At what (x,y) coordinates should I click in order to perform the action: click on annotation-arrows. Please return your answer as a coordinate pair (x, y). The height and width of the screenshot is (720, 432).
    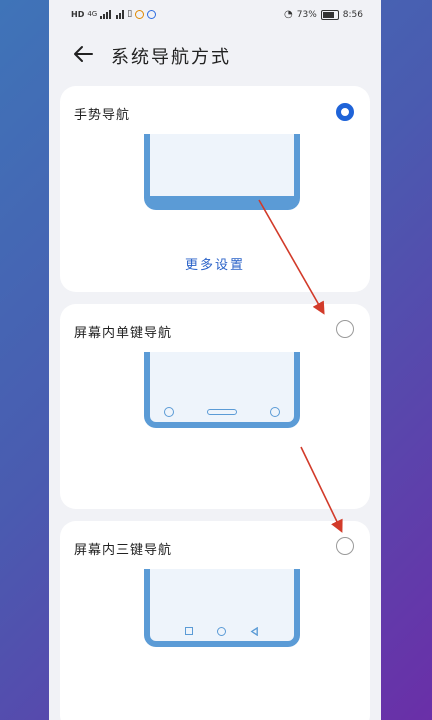
    Looking at the image, I should click on (300, 366).